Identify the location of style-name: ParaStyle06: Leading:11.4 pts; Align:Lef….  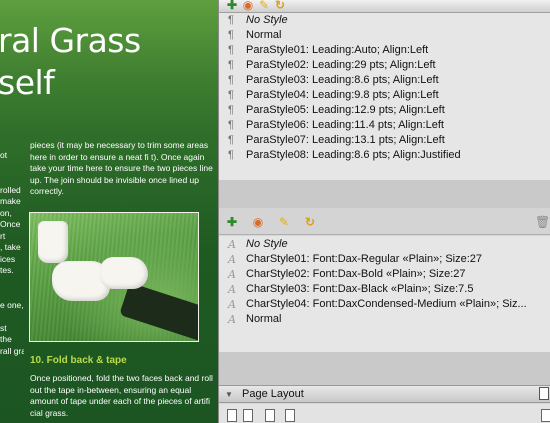
(345, 125).